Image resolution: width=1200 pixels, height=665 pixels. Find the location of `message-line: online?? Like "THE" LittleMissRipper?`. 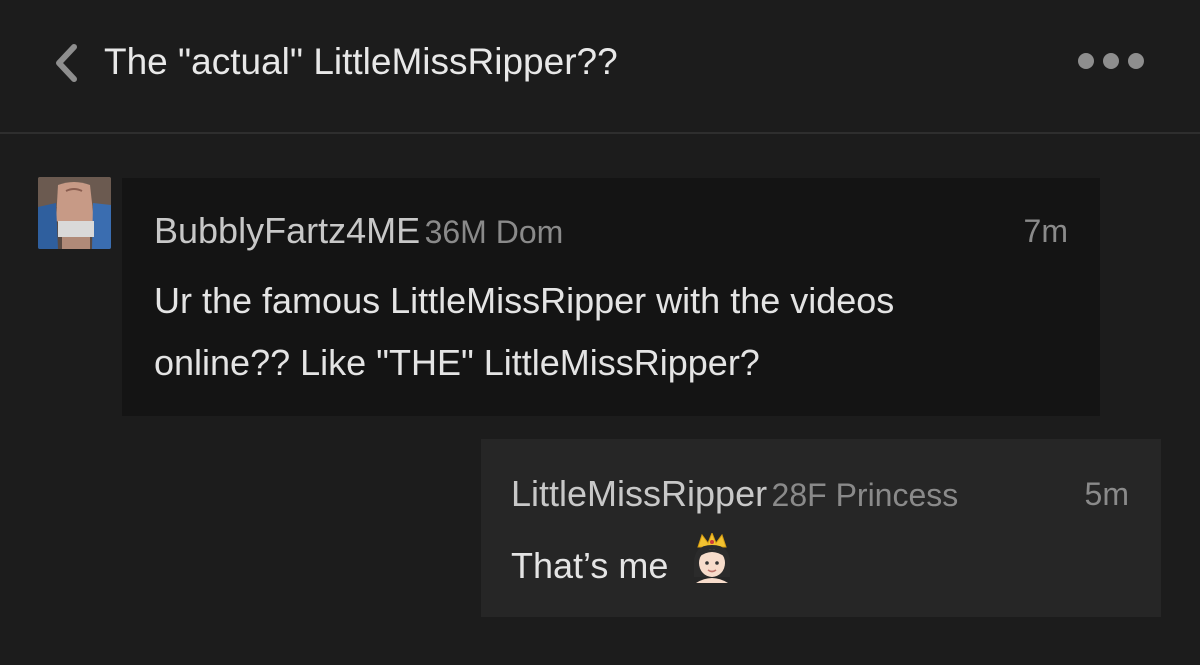

message-line: online?? Like "THE" LittleMissRipper? is located at coordinates (457, 362).